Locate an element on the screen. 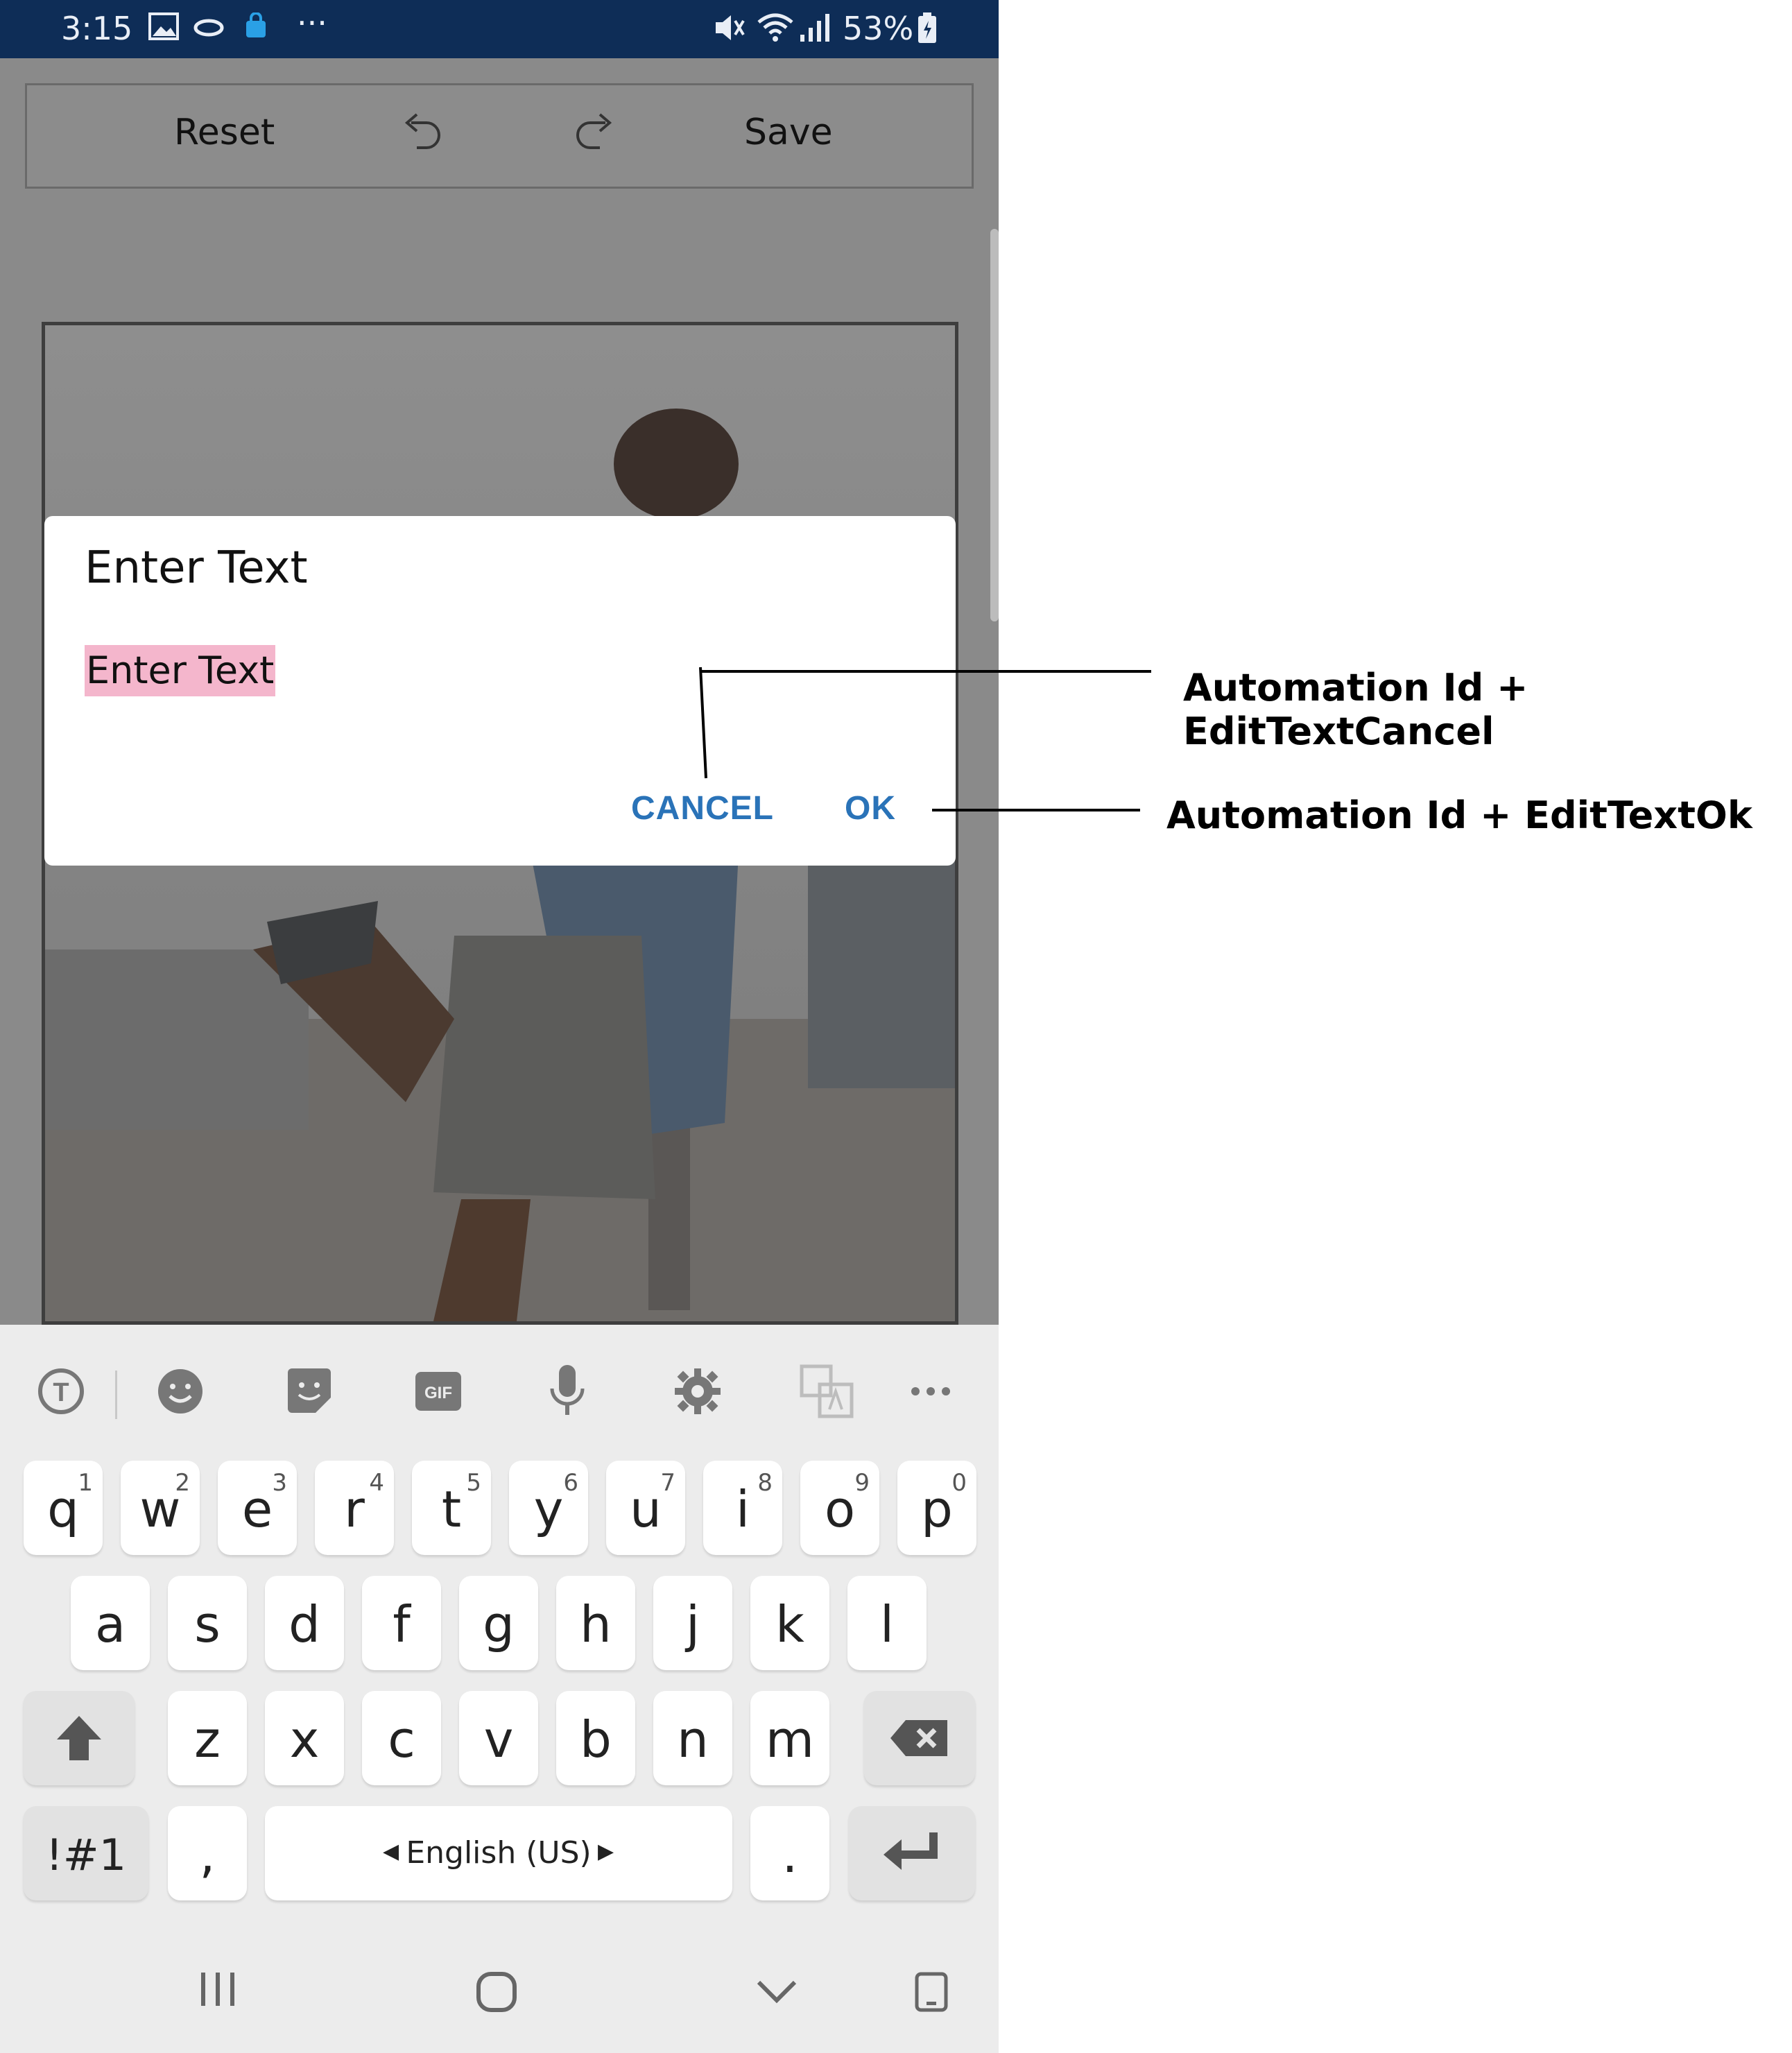  annotation-lines is located at coordinates (925, 739).